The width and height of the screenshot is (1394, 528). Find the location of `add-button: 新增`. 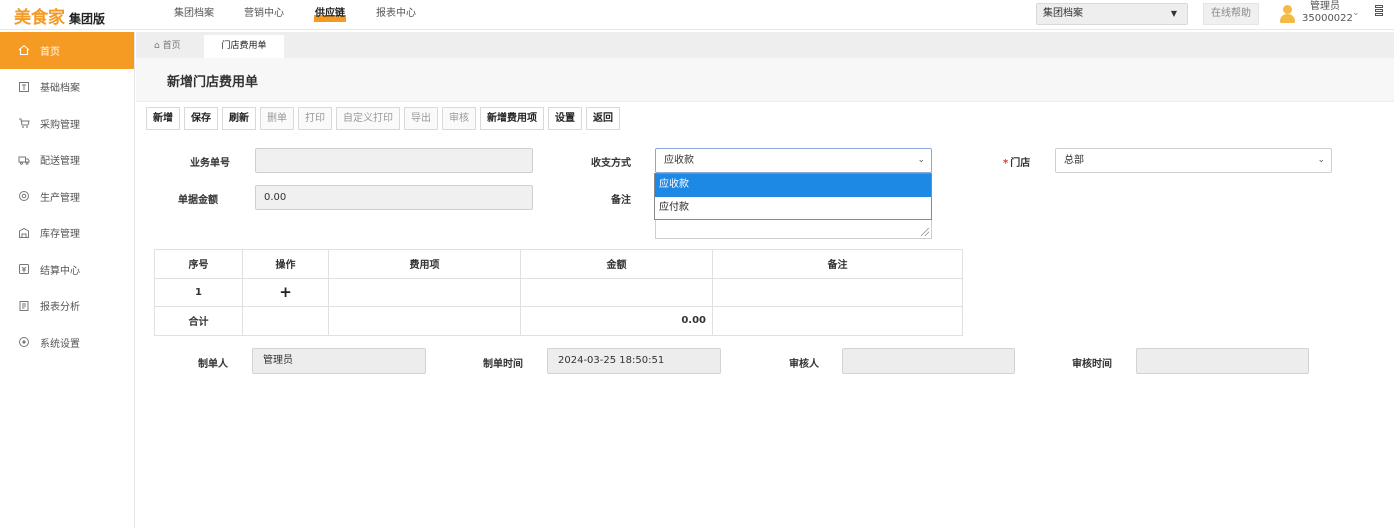

add-button: 新增 is located at coordinates (163, 118).